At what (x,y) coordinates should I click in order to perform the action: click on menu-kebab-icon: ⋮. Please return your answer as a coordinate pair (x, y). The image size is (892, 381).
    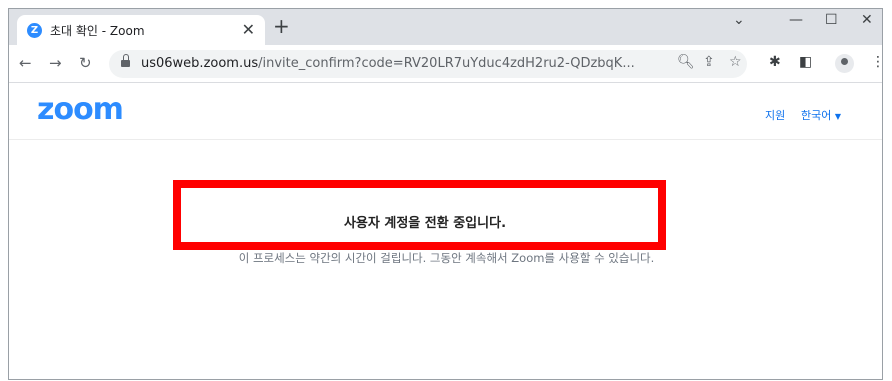
    Looking at the image, I should click on (876, 62).